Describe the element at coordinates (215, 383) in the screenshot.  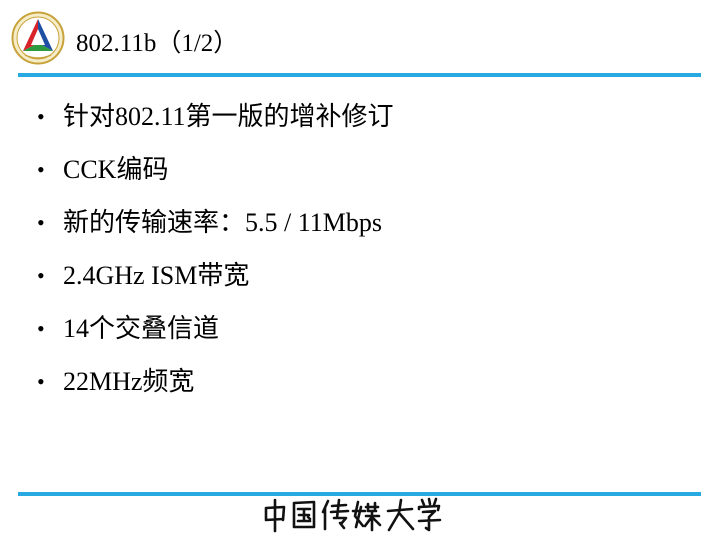
I see `bullet-item: • 22MHz频宽` at that location.